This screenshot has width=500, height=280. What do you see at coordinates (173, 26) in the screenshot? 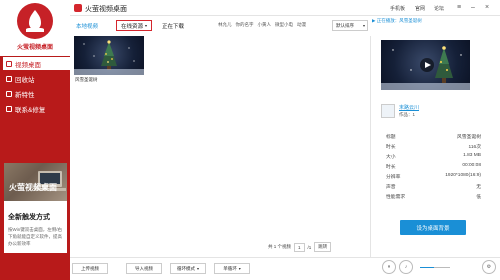
I see `tab-downloading: 正在下载` at bounding box center [173, 26].